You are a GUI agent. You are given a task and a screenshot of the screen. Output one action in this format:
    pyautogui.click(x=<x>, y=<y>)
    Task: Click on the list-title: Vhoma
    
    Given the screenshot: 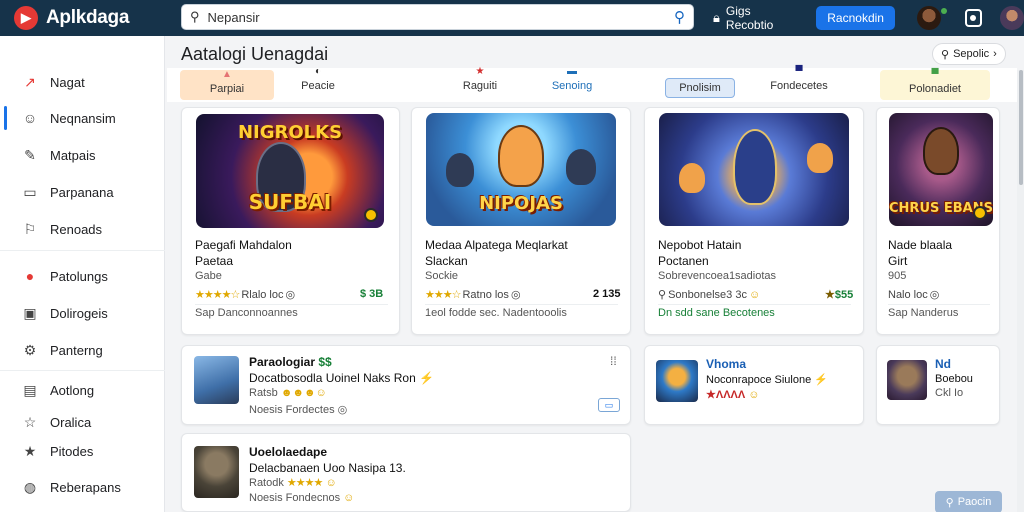 What is the action you would take?
    pyautogui.click(x=726, y=364)
    